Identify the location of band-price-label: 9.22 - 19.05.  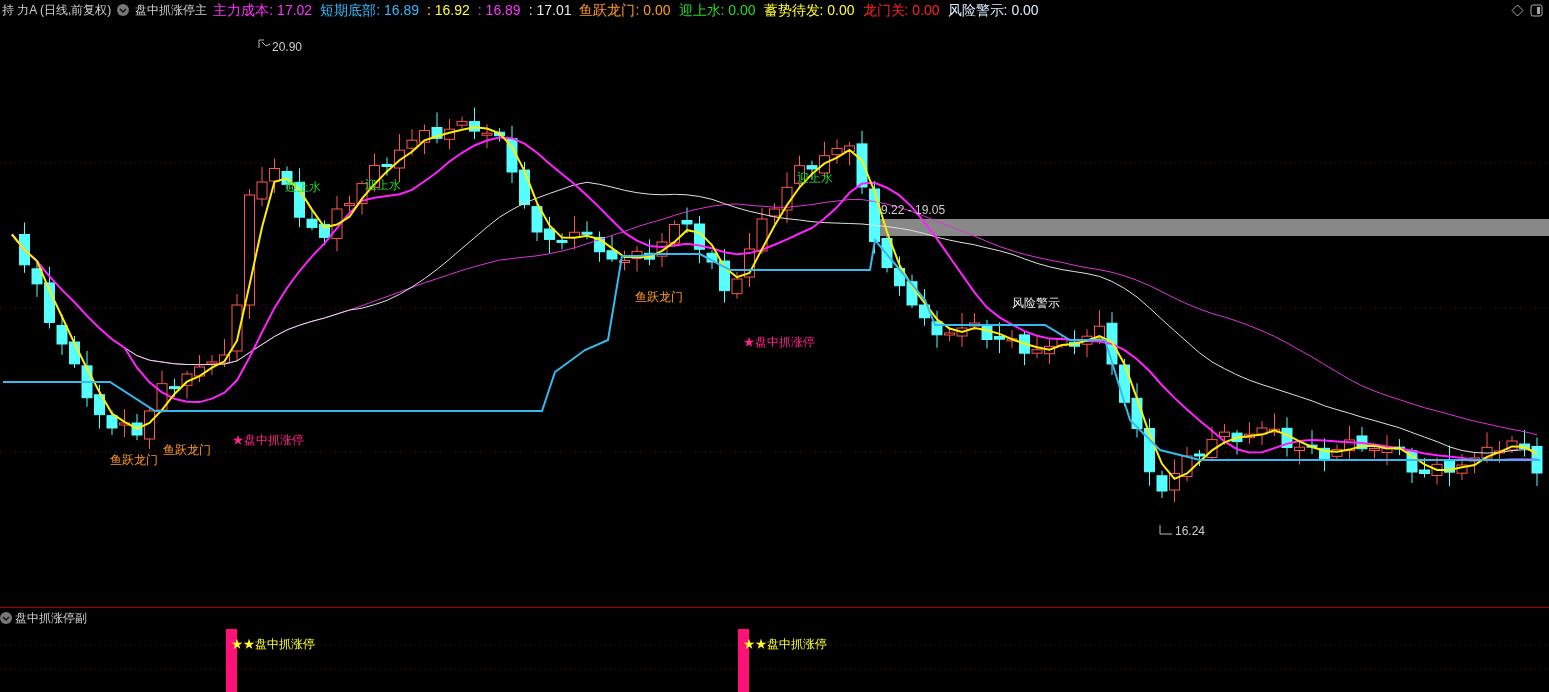
(913, 210).